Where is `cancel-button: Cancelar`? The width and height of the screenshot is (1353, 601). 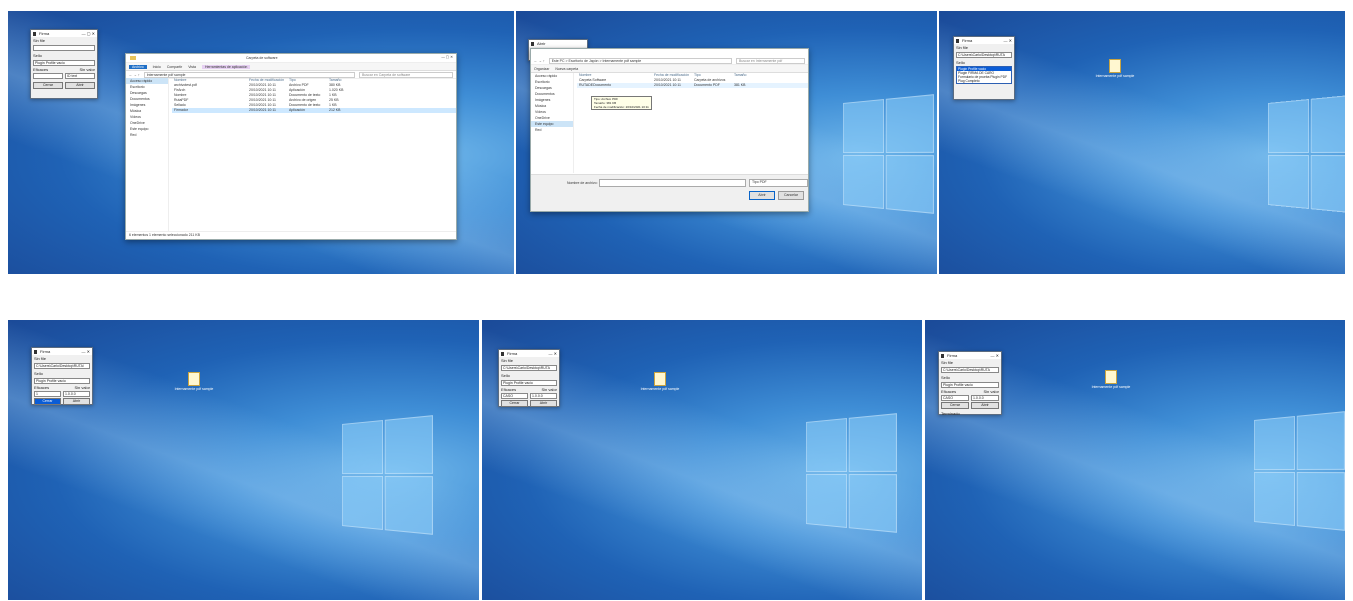 cancel-button: Cancelar is located at coordinates (791, 195).